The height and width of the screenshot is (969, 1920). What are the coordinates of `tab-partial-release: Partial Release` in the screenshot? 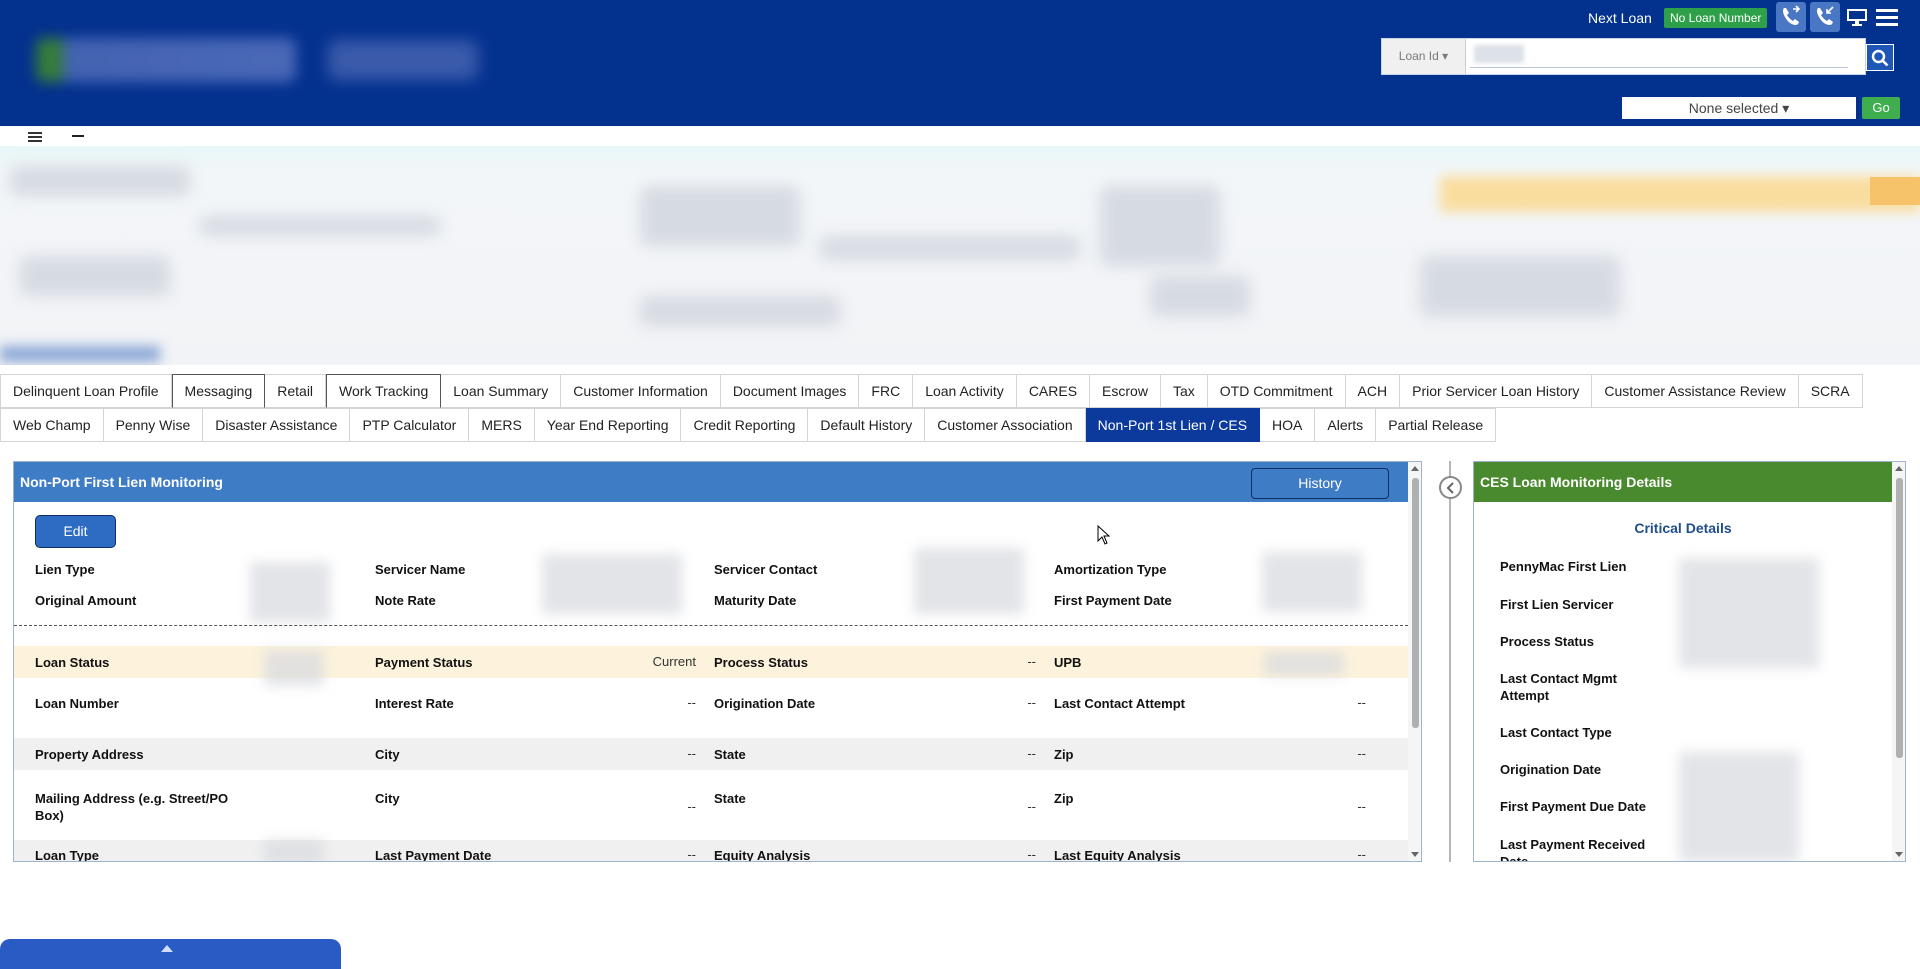 It's located at (1436, 425).